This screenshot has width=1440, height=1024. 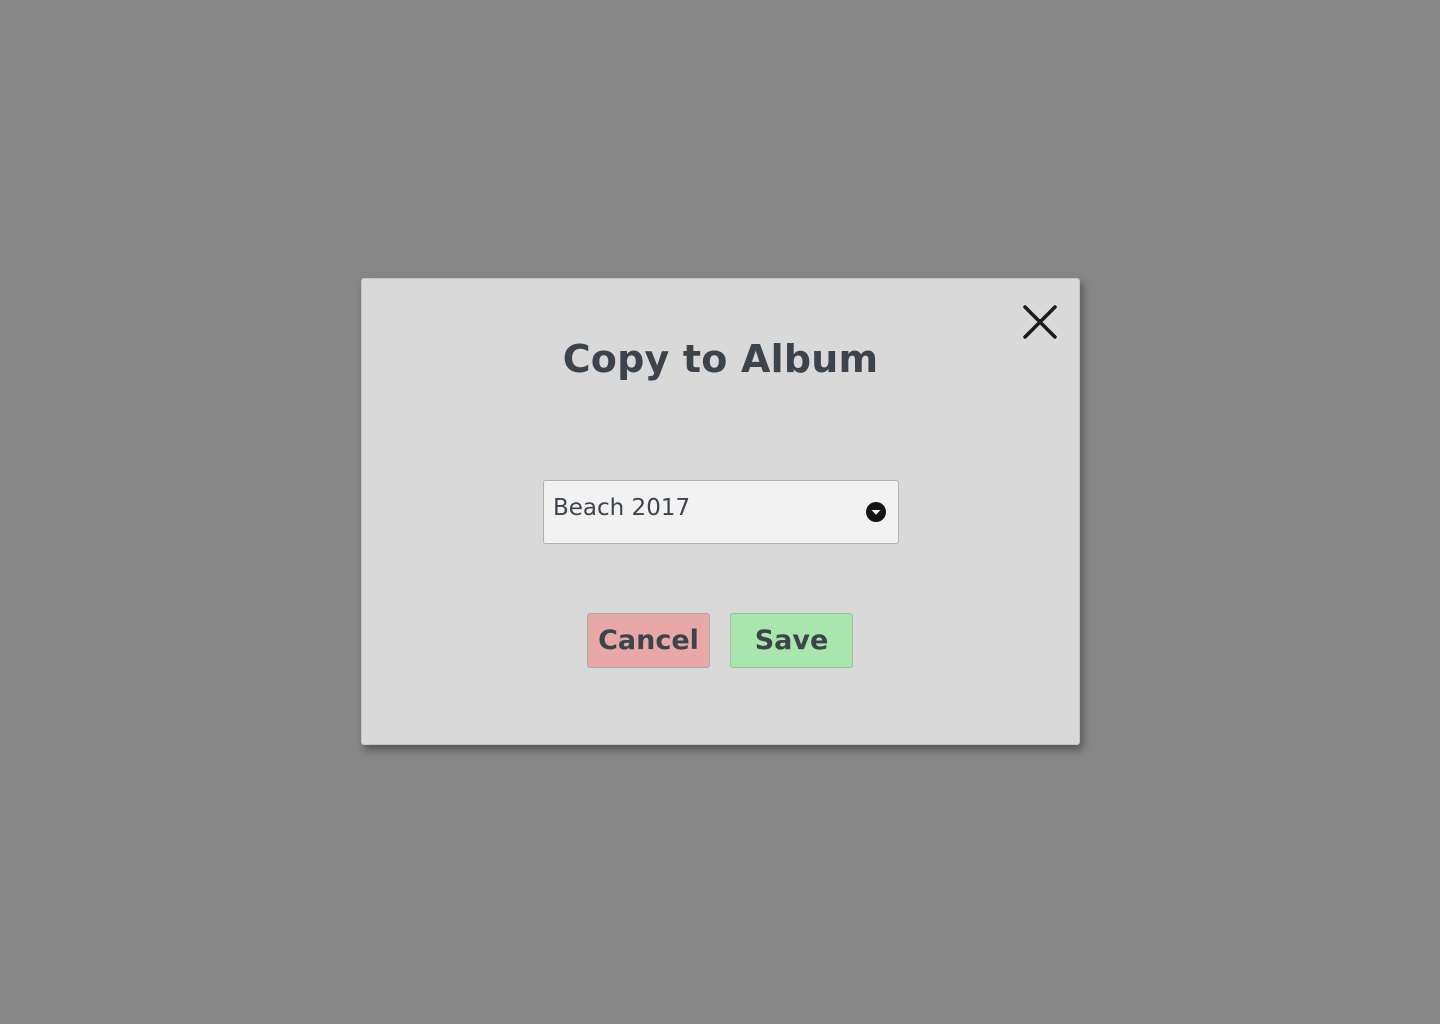 I want to click on album-select-value: Beach 2017, so click(x=622, y=508).